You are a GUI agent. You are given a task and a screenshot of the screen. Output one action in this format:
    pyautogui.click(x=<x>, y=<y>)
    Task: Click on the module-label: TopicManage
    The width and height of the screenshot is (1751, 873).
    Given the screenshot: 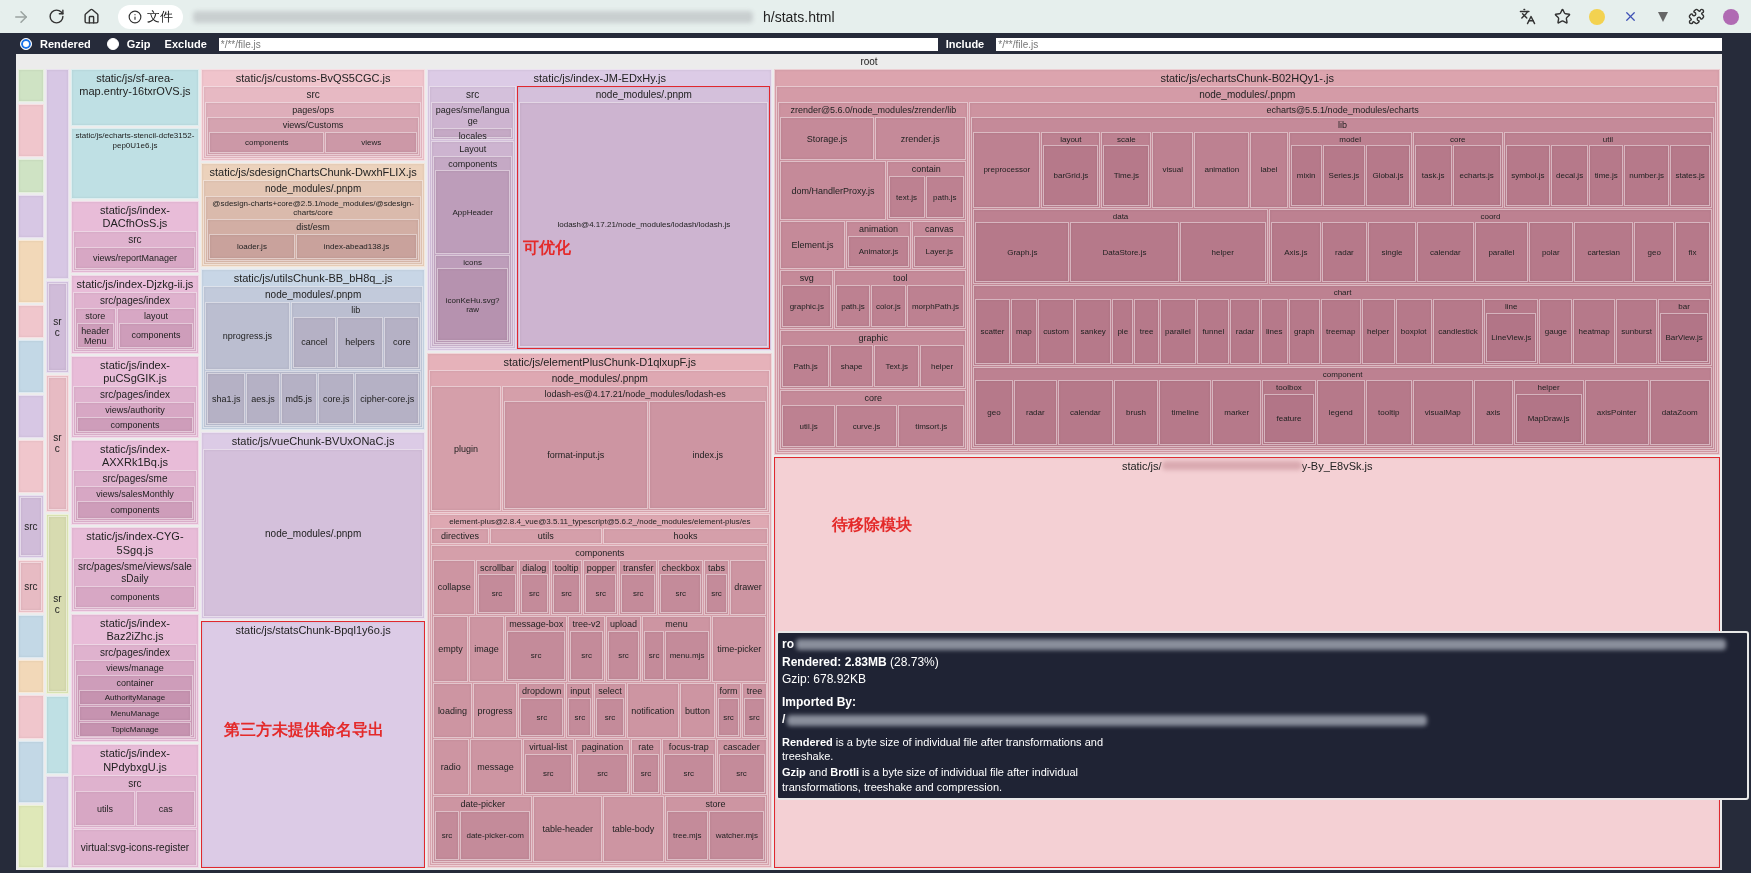 What is the action you would take?
    pyautogui.click(x=135, y=730)
    